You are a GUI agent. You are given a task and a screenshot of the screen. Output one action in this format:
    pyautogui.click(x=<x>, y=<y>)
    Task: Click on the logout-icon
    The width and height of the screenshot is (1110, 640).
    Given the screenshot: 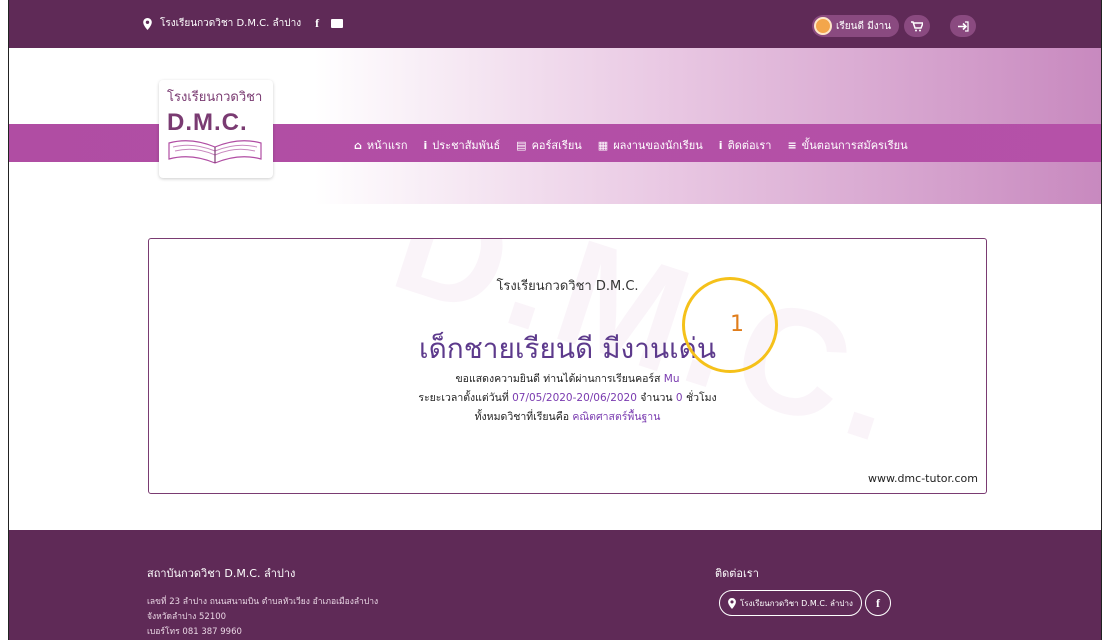 What is the action you would take?
    pyautogui.click(x=963, y=26)
    